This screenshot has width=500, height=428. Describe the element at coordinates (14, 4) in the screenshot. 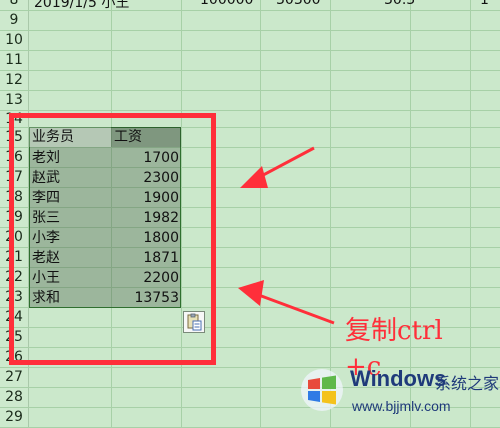

I see `row-number: 8` at that location.